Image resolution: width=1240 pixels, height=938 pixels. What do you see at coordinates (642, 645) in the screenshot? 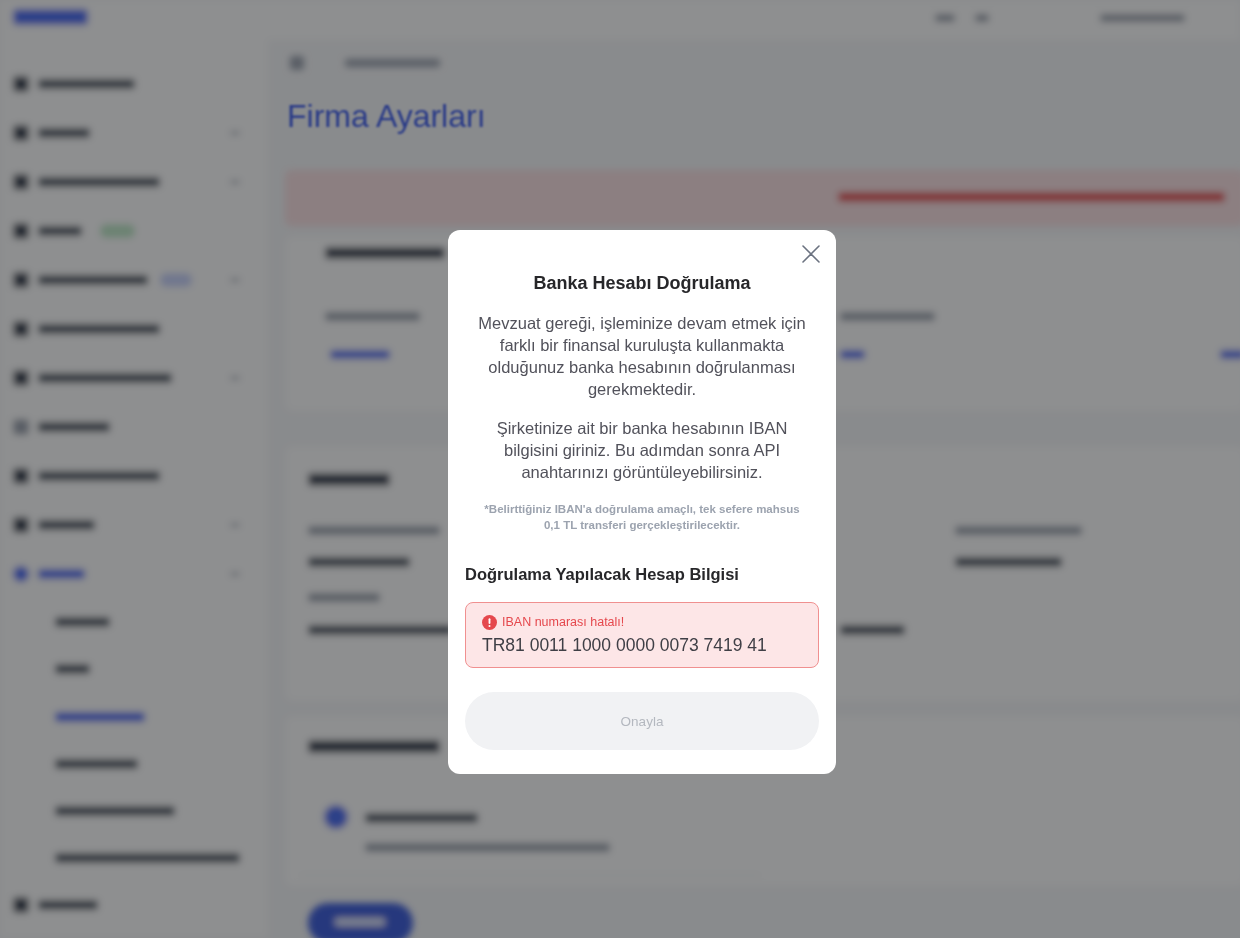
I see `iban-input: TR81 0011 1000 0000 0073 7419 41` at bounding box center [642, 645].